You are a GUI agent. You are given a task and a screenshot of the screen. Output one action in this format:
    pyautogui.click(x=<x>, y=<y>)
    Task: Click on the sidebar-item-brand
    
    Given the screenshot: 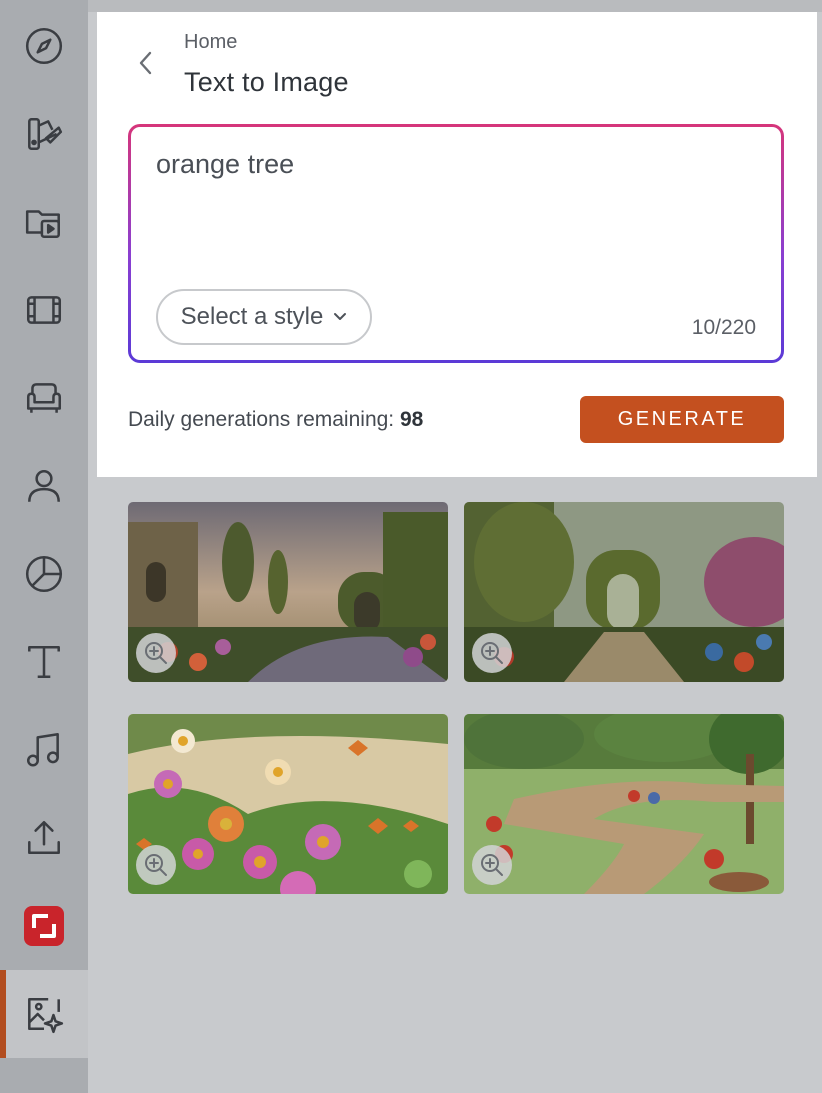 What is the action you would take?
    pyautogui.click(x=44, y=926)
    